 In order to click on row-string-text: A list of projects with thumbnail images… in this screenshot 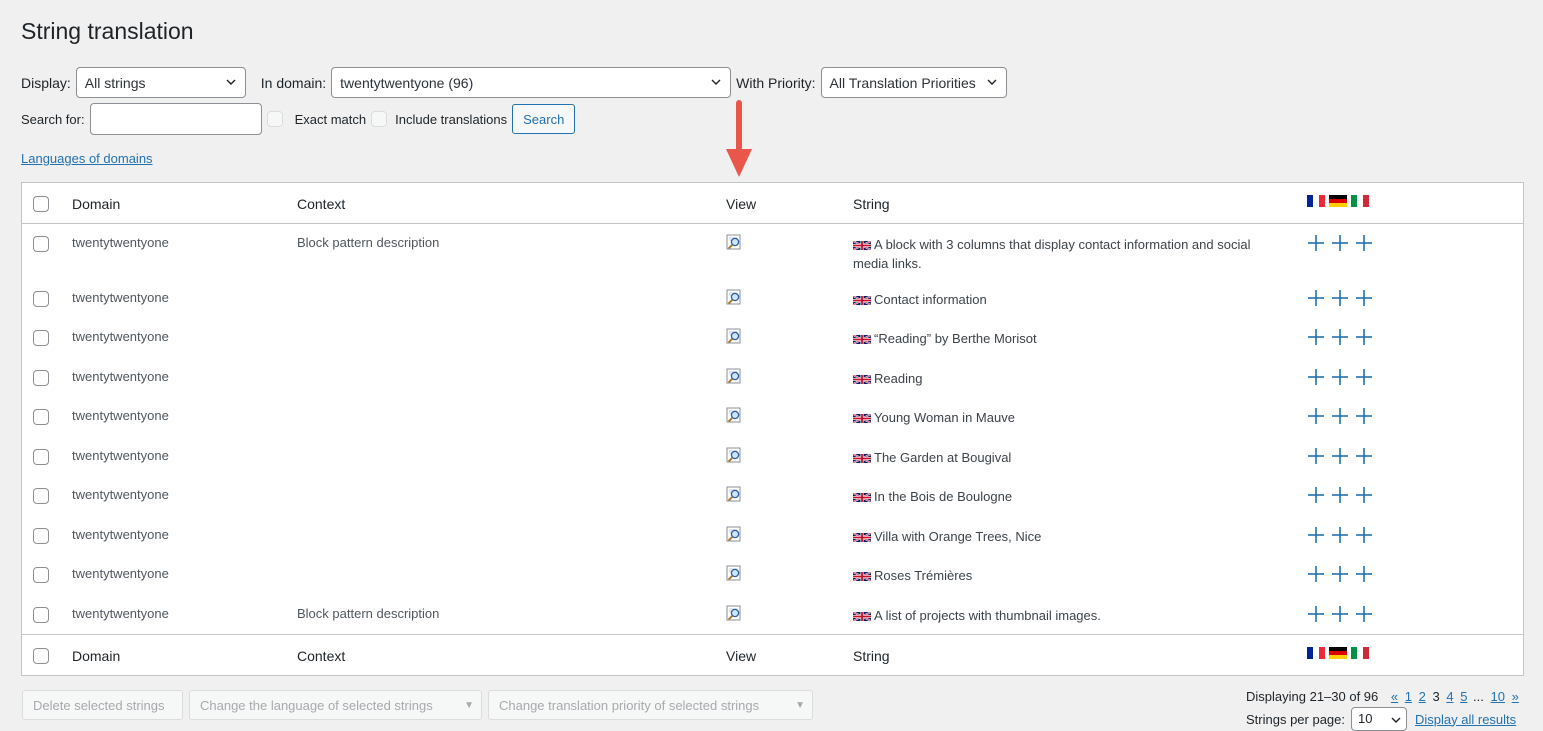, I will do `click(987, 615)`.